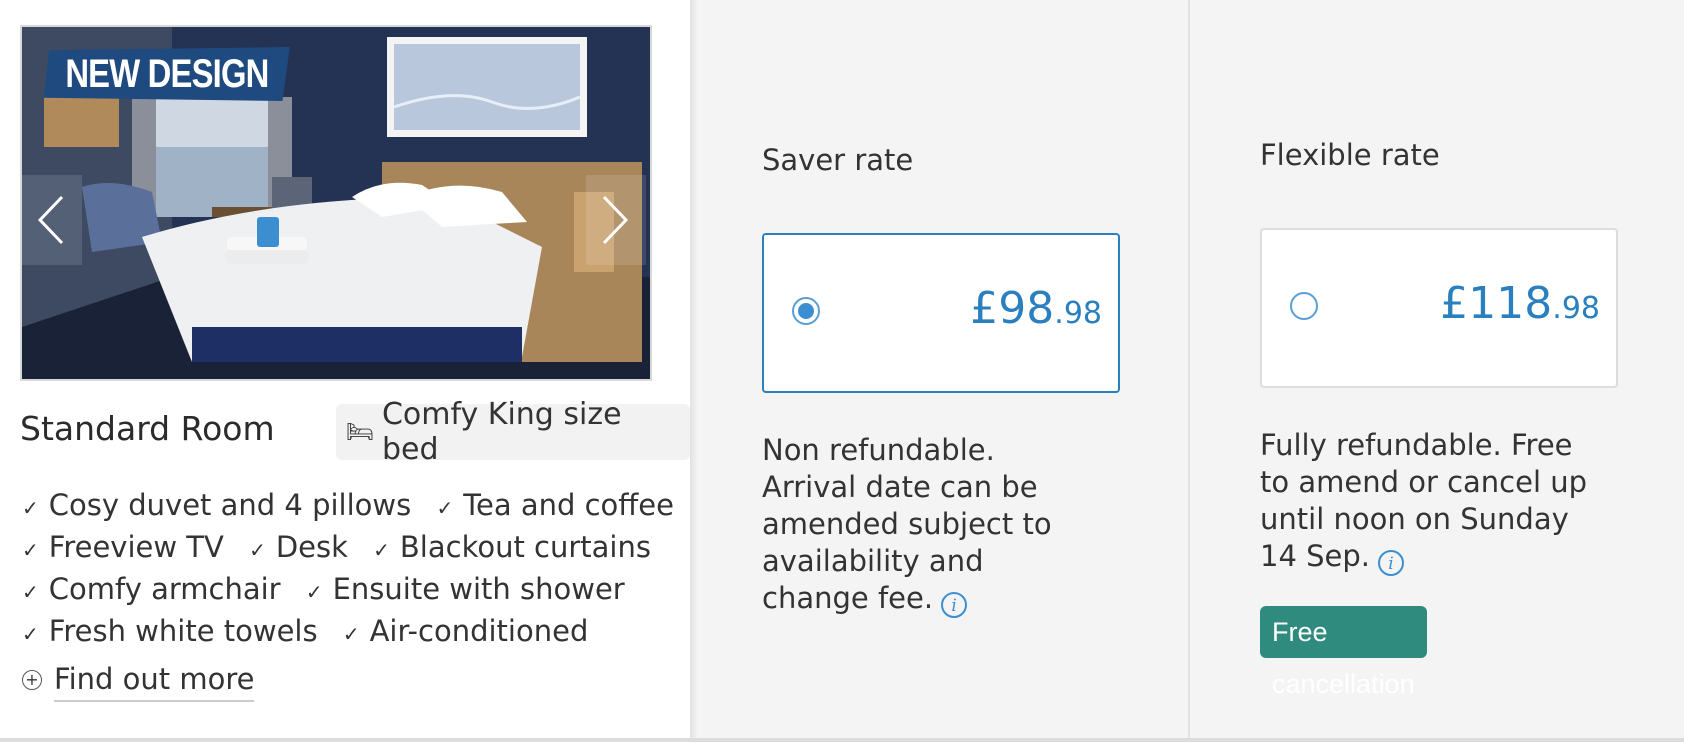 This screenshot has height=742, width=1684. I want to click on feature-row: ✓ Fresh white towels ✓ Air-conditioned, so click(356, 635).